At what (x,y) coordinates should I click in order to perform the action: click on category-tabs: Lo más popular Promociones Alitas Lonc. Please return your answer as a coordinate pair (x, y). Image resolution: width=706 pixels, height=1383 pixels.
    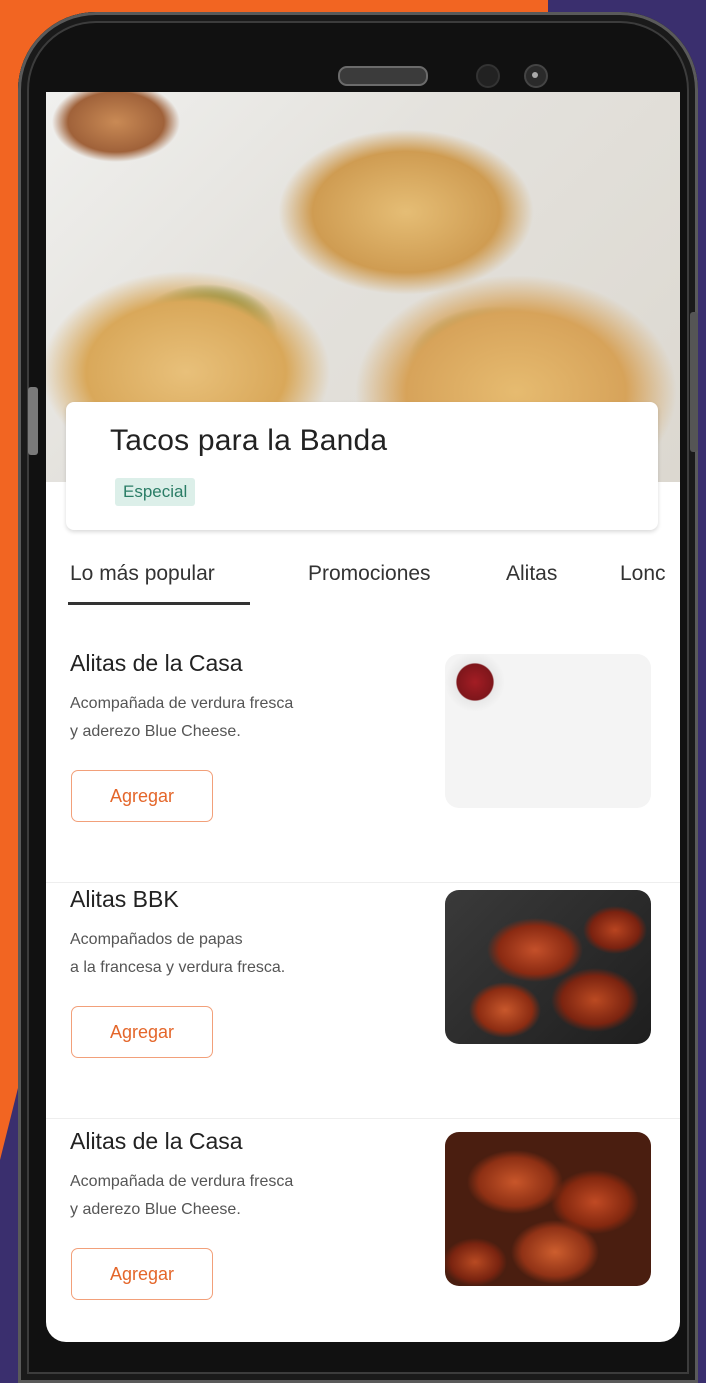
    Looking at the image, I should click on (363, 582).